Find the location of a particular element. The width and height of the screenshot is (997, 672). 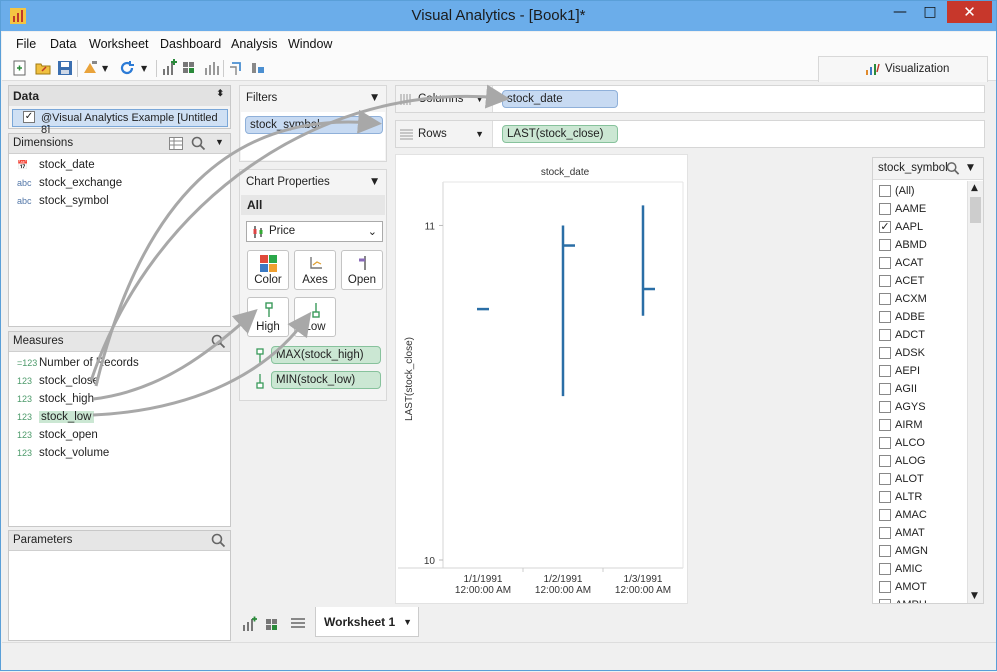

symbol-option: AAME is located at coordinates (920, 210).